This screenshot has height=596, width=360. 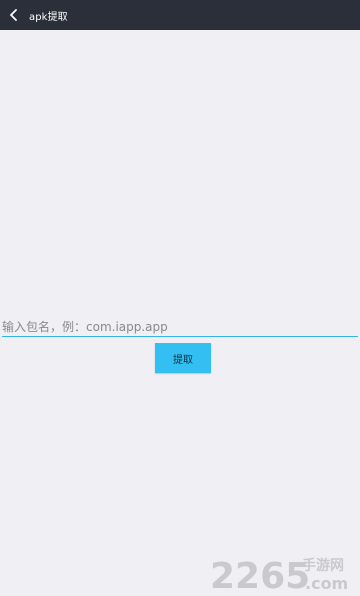 I want to click on watermark-number: 2265, so click(x=260, y=575).